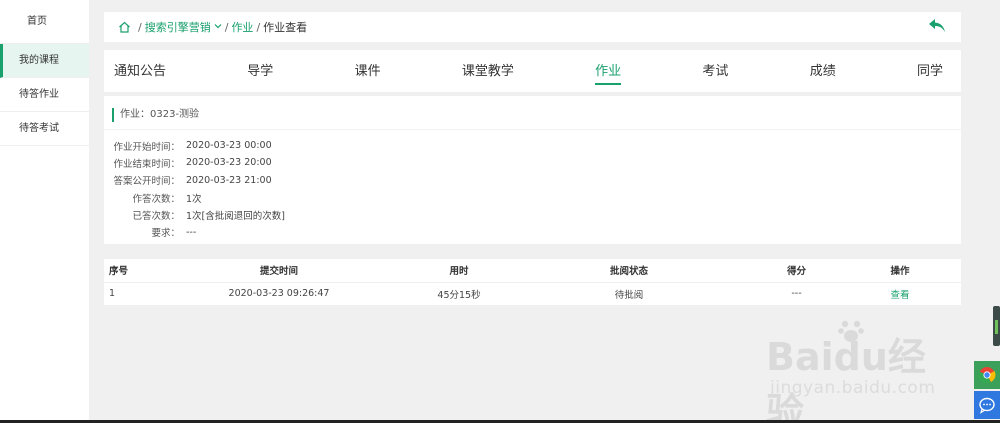 This screenshot has height=423, width=1000. Describe the element at coordinates (279, 294) in the screenshot. I see `cell-submitted-time: 2020-03-23 09:26:47` at that location.